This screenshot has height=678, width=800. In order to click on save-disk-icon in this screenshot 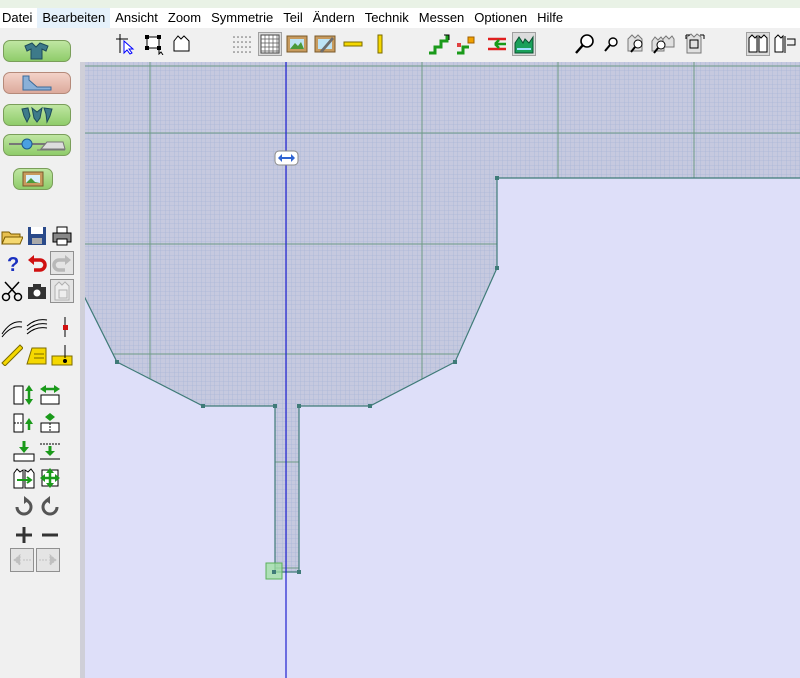, I will do `click(37, 236)`.